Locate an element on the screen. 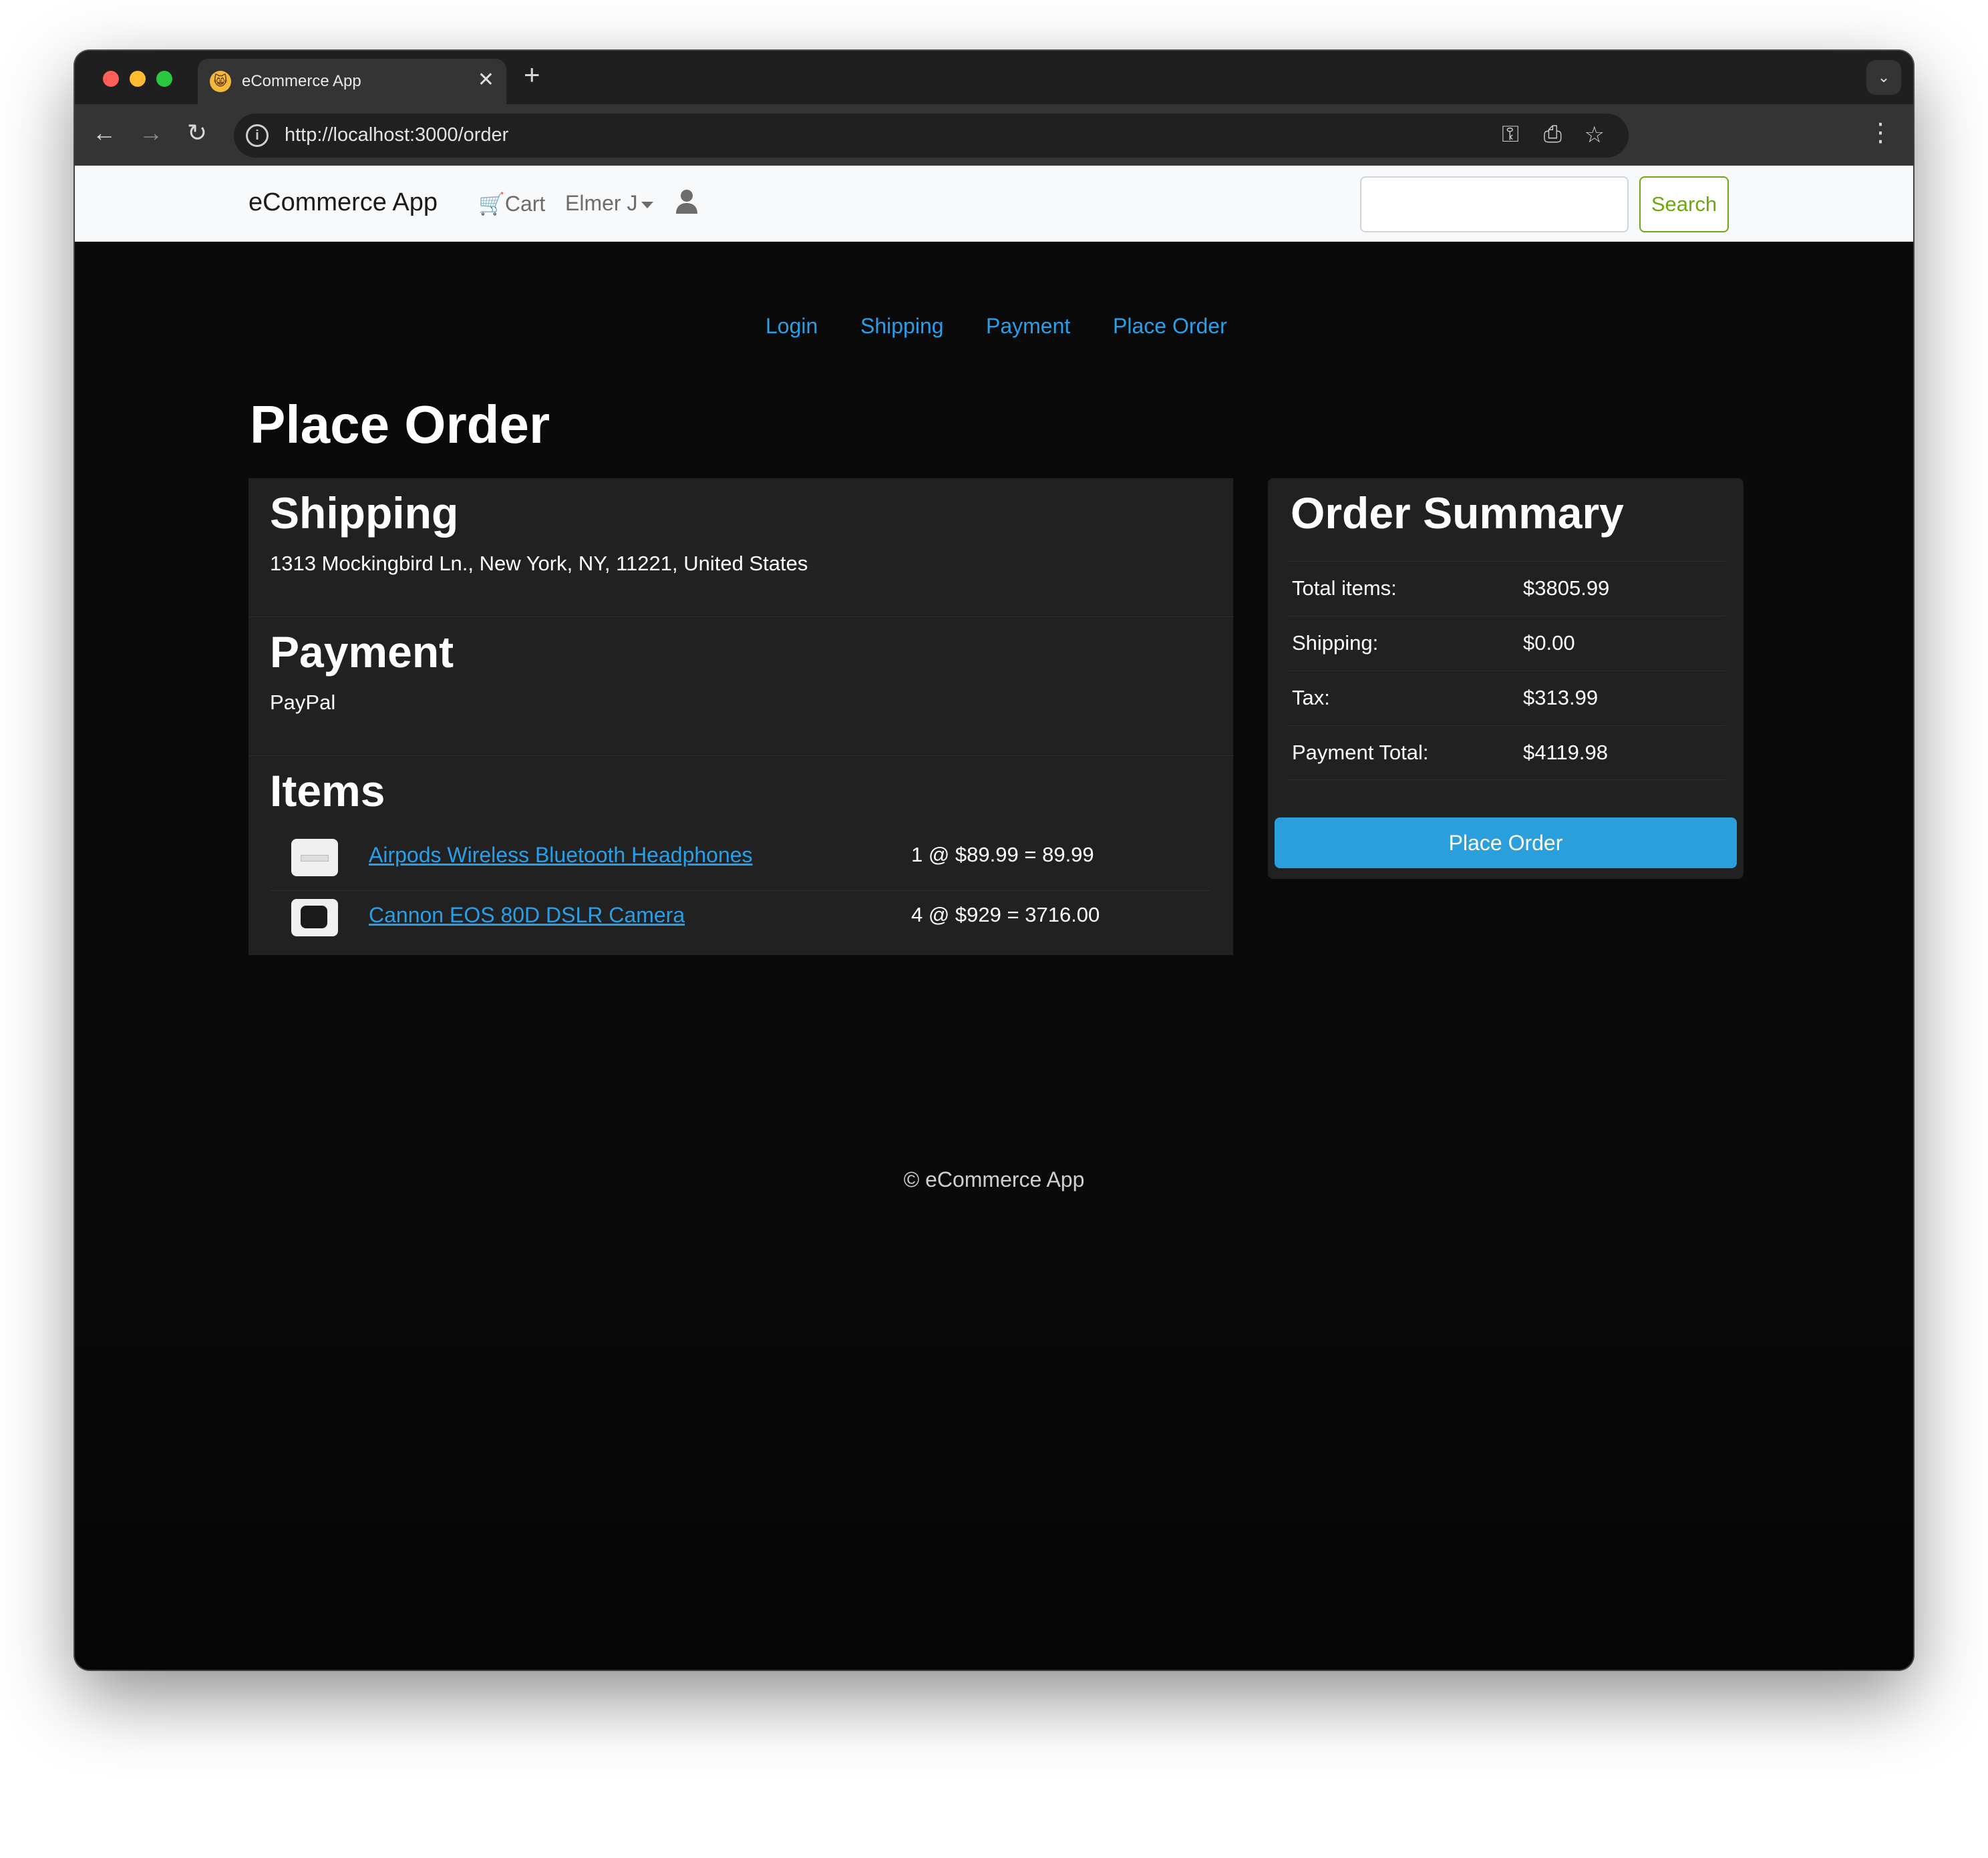 Image resolution: width=1988 pixels, height=1858 pixels. minimize-window-button is located at coordinates (138, 79).